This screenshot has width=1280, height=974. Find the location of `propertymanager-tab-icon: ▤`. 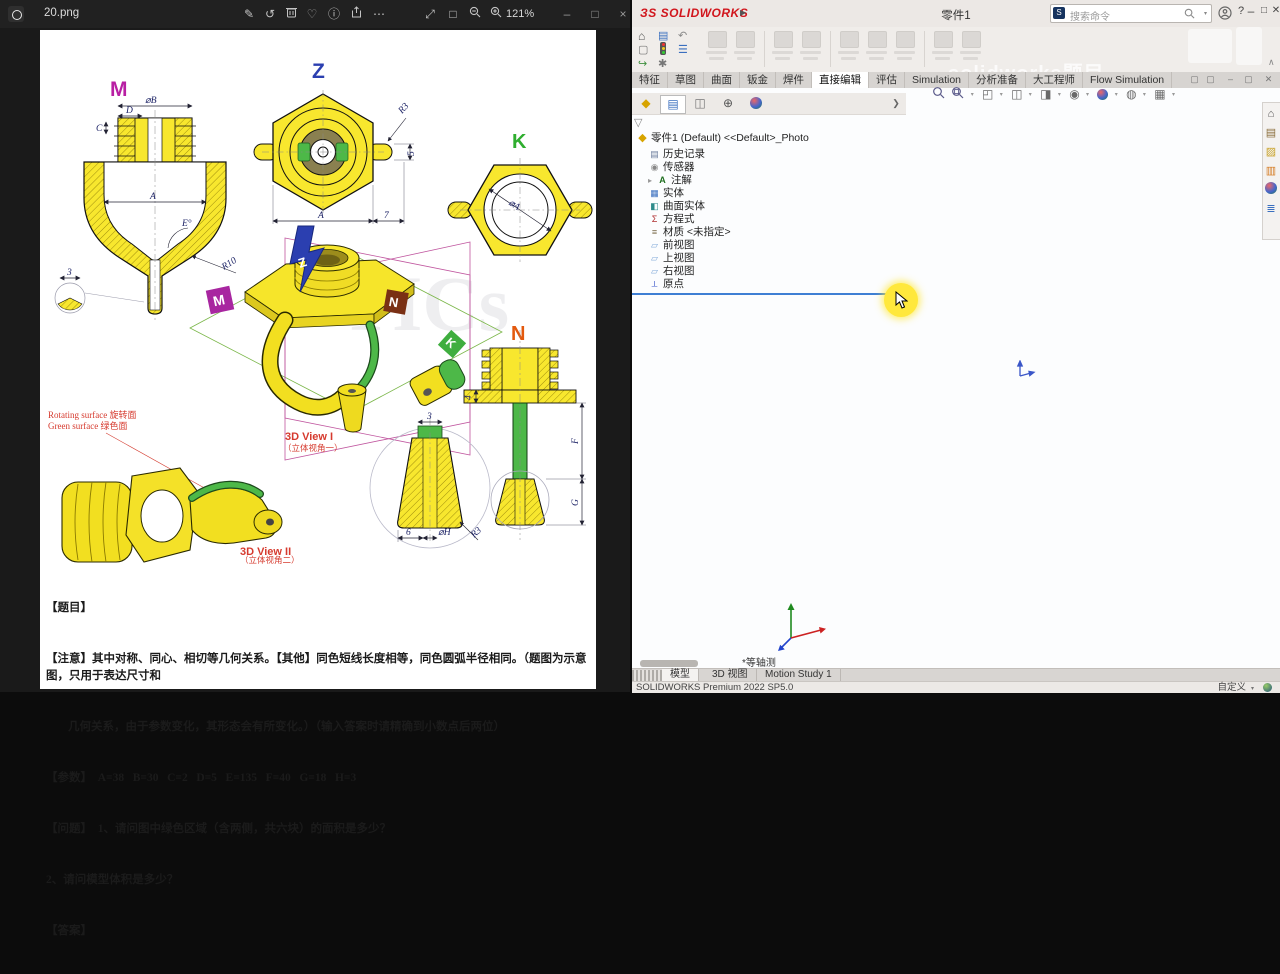

propertymanager-tab-icon: ▤ is located at coordinates (673, 104).